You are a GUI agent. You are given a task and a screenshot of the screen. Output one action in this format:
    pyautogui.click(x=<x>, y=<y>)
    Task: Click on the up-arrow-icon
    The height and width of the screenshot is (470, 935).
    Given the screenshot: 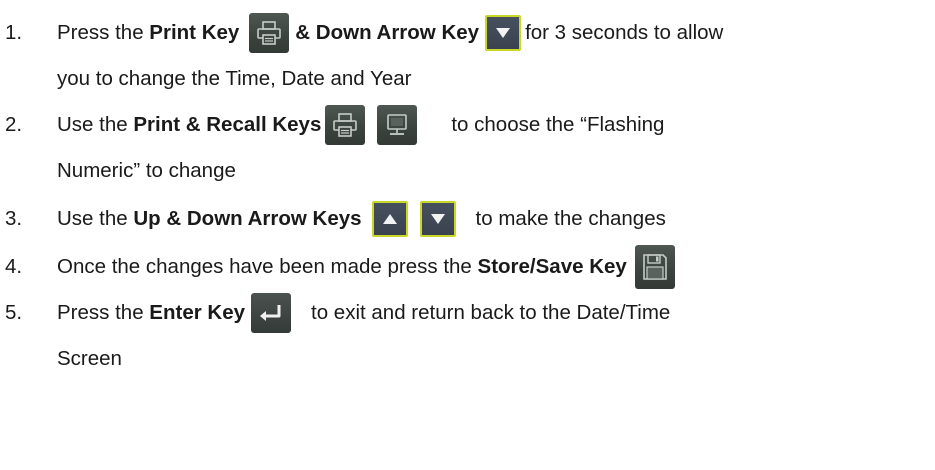 What is the action you would take?
    pyautogui.click(x=389, y=219)
    